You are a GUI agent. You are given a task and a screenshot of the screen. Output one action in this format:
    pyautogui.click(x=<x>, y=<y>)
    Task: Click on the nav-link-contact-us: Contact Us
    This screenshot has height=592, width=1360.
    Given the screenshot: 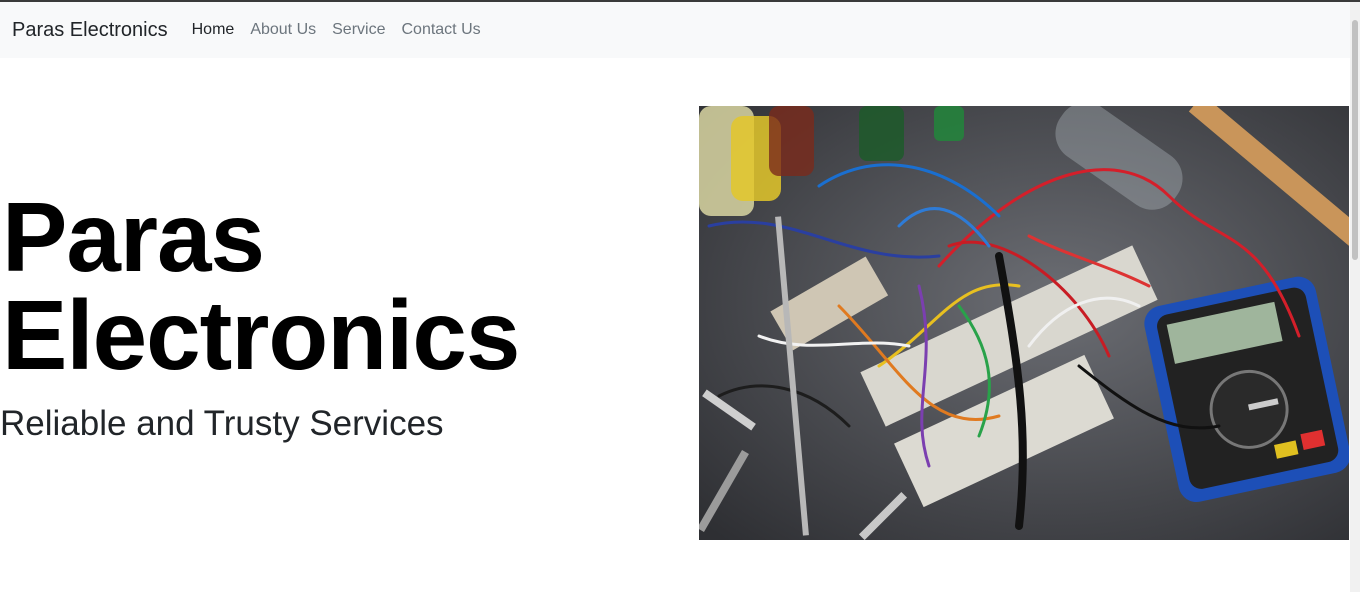 What is the action you would take?
    pyautogui.click(x=440, y=30)
    